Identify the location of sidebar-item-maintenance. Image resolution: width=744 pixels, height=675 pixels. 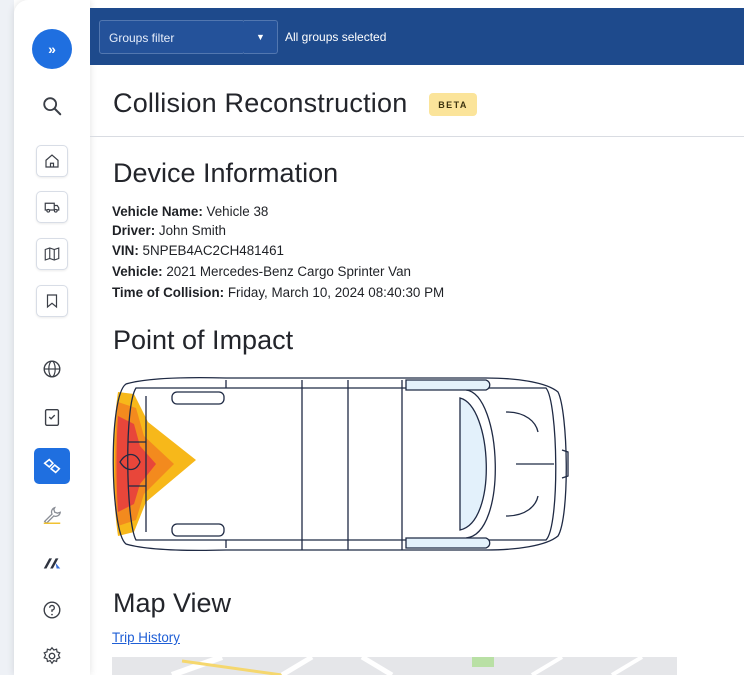
(52, 515).